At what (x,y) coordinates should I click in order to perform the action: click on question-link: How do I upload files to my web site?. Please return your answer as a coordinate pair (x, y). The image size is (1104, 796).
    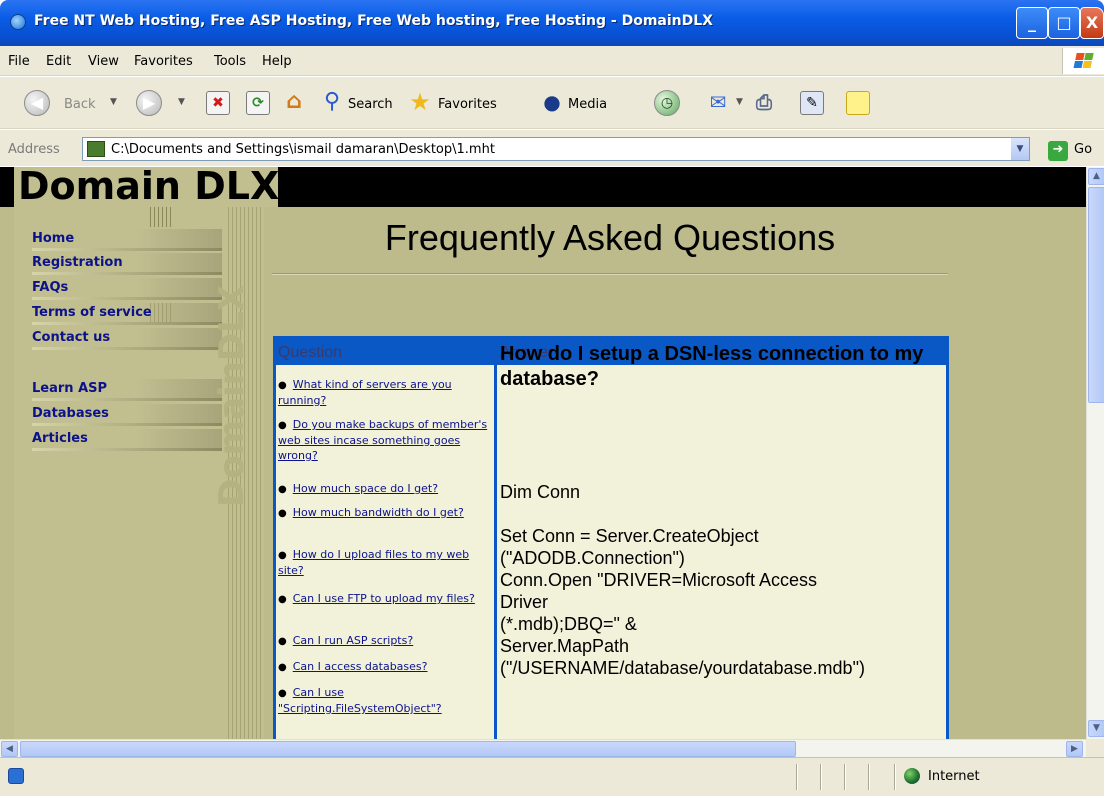
    Looking at the image, I should click on (373, 562).